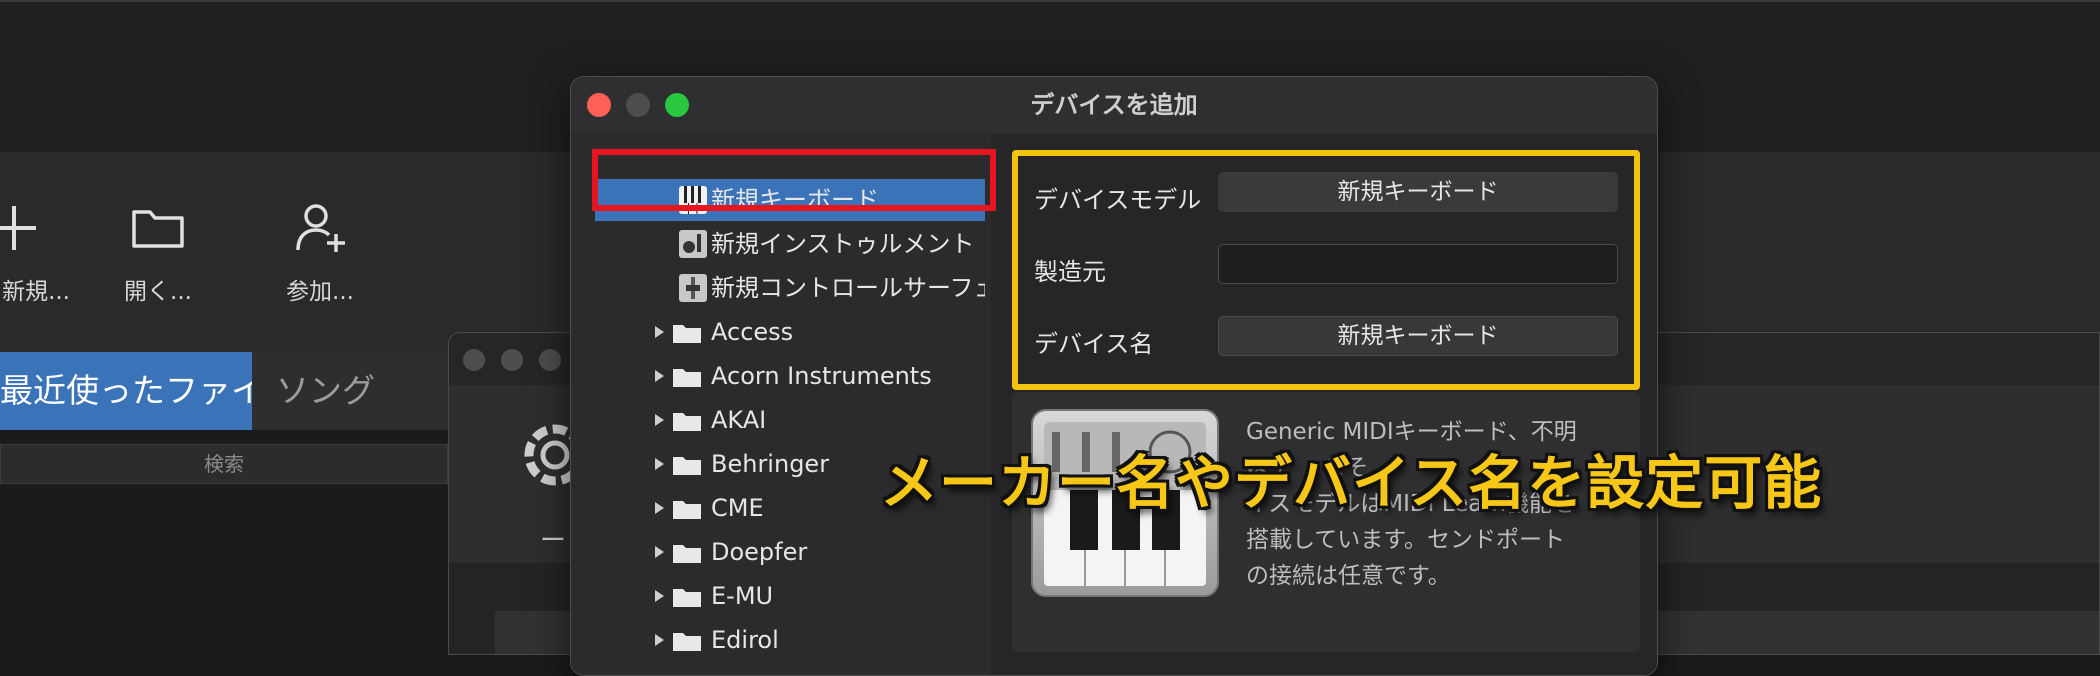  What do you see at coordinates (759, 552) in the screenshot?
I see `list-item-label: Doepfer` at bounding box center [759, 552].